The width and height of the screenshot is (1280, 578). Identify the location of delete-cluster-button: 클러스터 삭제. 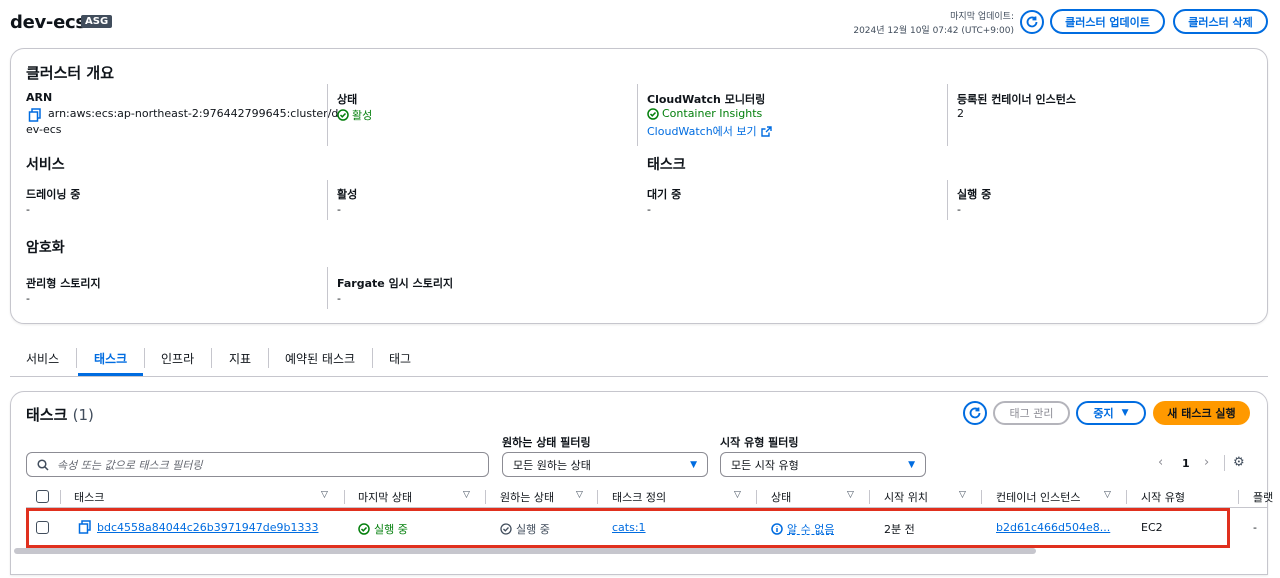
(1220, 21).